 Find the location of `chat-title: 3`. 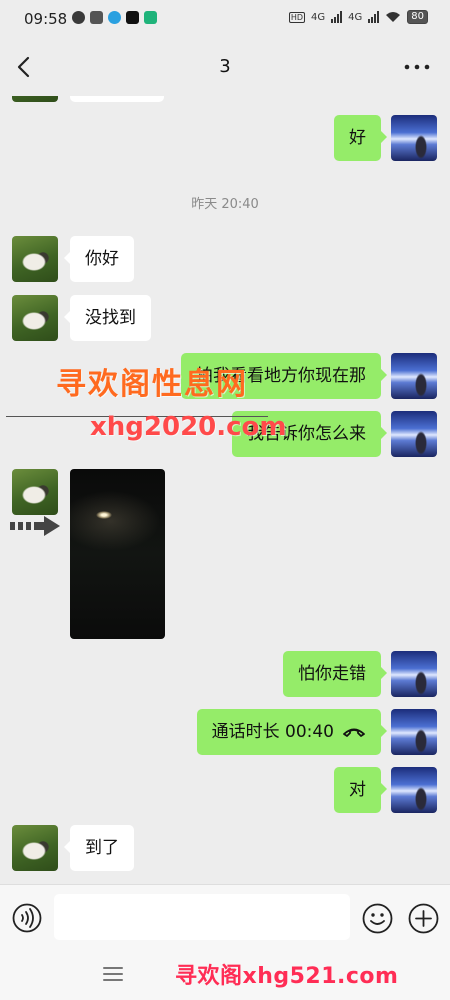

chat-title: 3 is located at coordinates (225, 66).